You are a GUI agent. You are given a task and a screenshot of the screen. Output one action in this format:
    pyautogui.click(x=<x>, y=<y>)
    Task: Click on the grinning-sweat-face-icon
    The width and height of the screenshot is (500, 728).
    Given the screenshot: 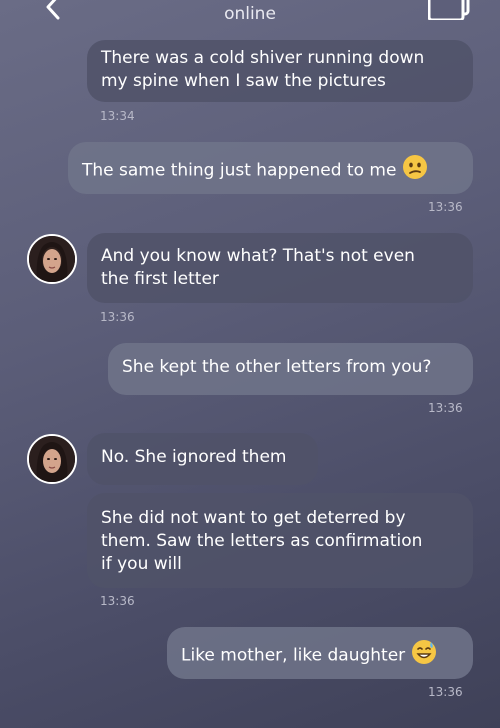 What is the action you would take?
    pyautogui.click(x=424, y=655)
    